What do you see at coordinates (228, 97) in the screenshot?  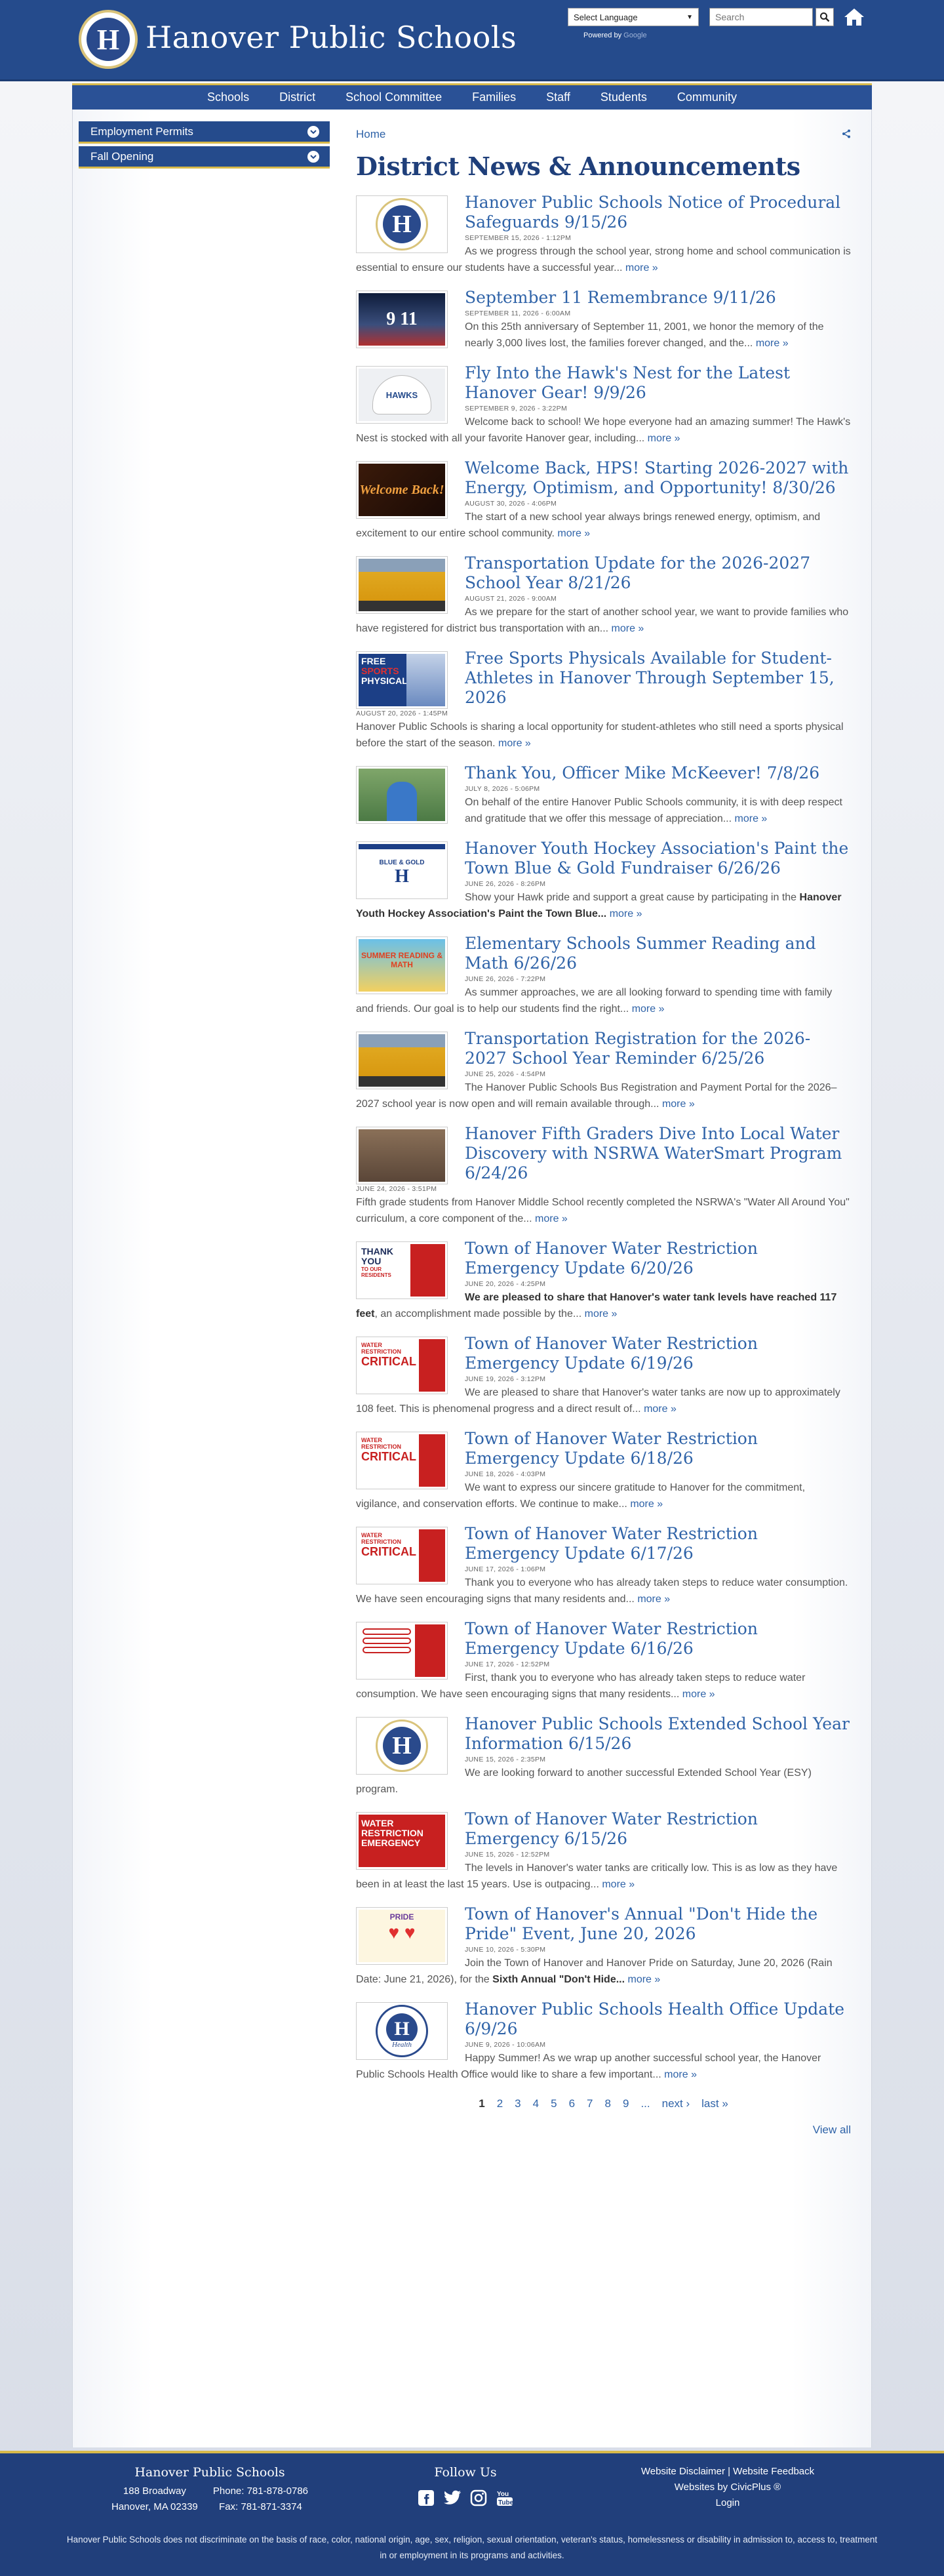 I see `nav-item-schools: Schools` at bounding box center [228, 97].